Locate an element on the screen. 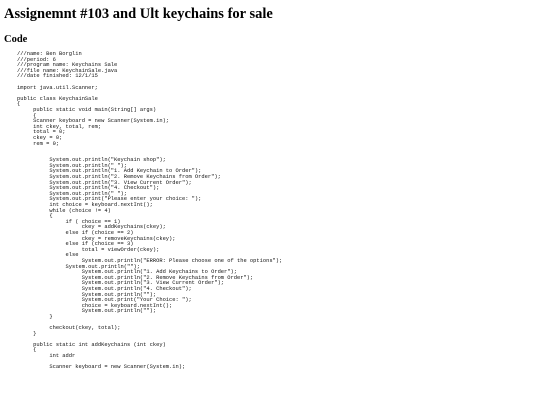 This screenshot has width=540, height=405. code-line: rem = 0; is located at coordinates (38, 143).